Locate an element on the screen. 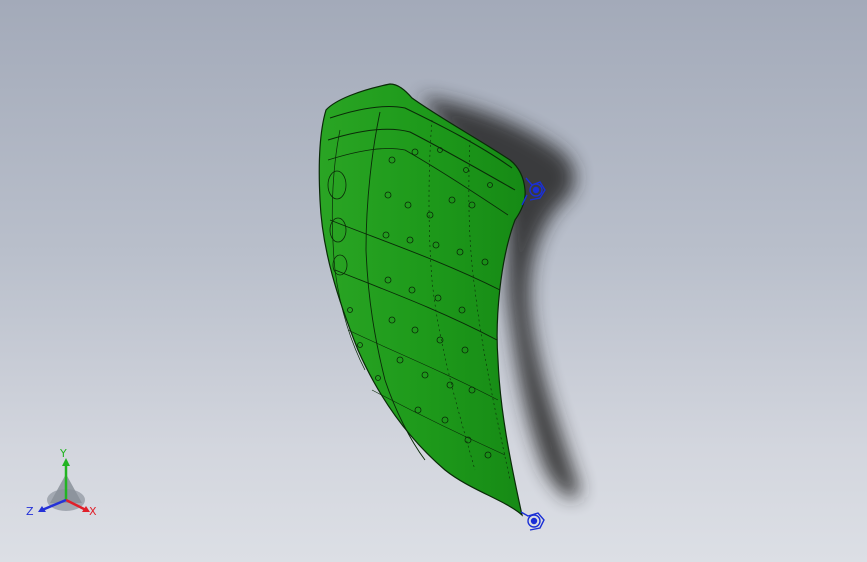  lower-hinge-fastener is located at coordinates (532, 521).